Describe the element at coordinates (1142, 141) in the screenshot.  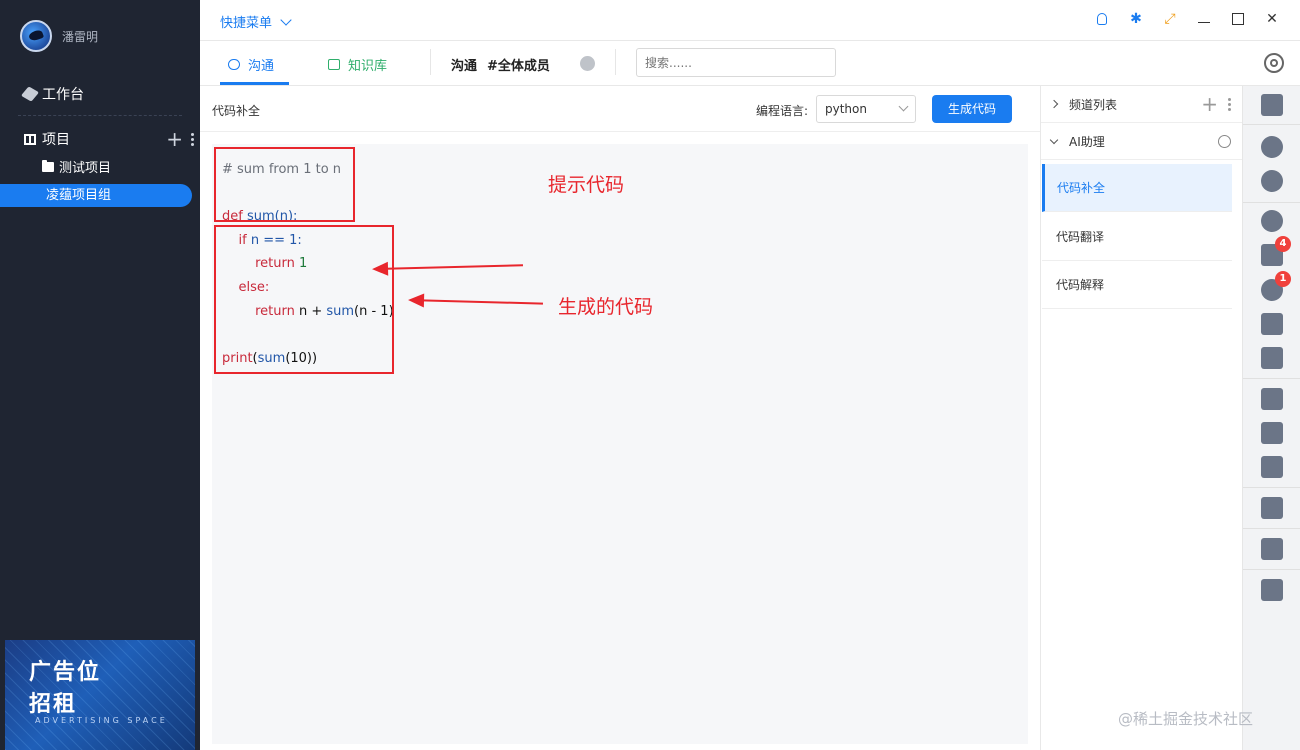
I see `ai-assistant-header: AI助理` at that location.